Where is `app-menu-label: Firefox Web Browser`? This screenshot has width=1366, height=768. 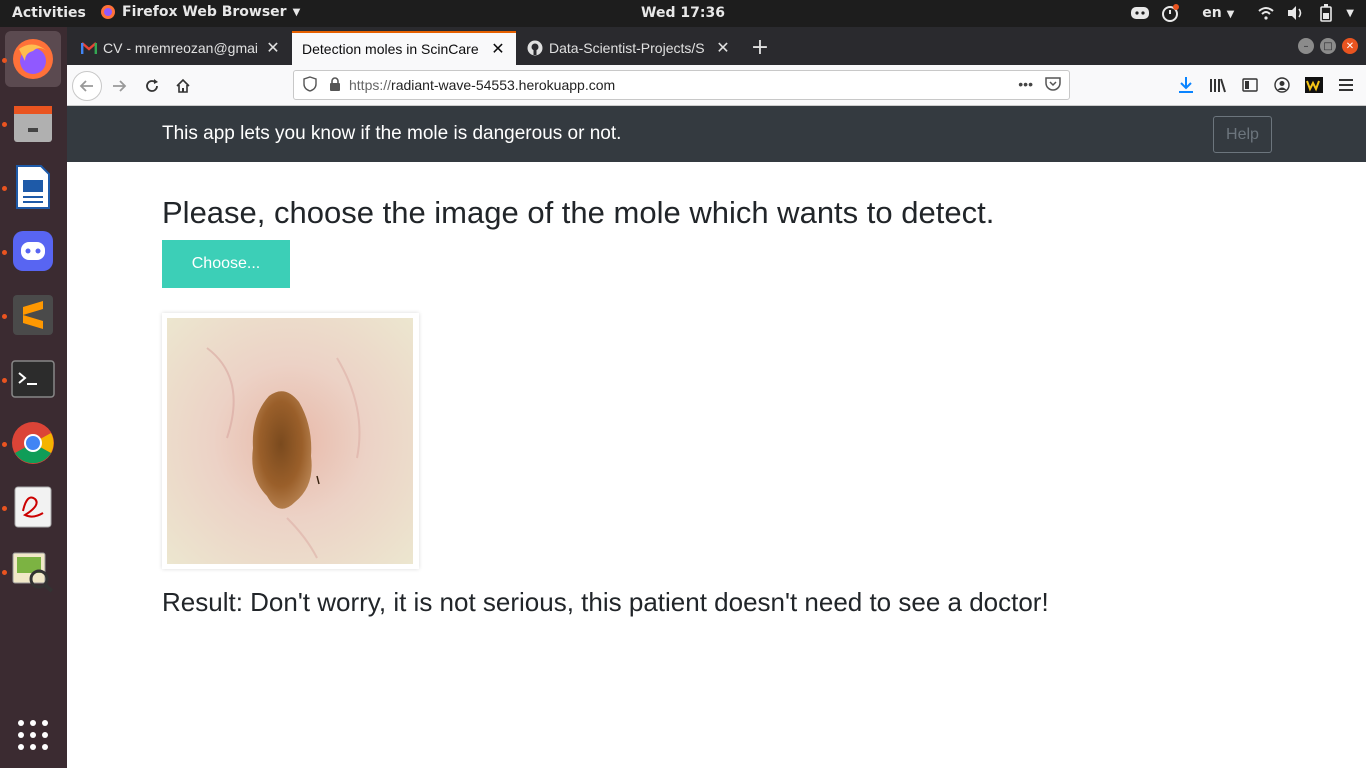
app-menu-label: Firefox Web Browser is located at coordinates (204, 12).